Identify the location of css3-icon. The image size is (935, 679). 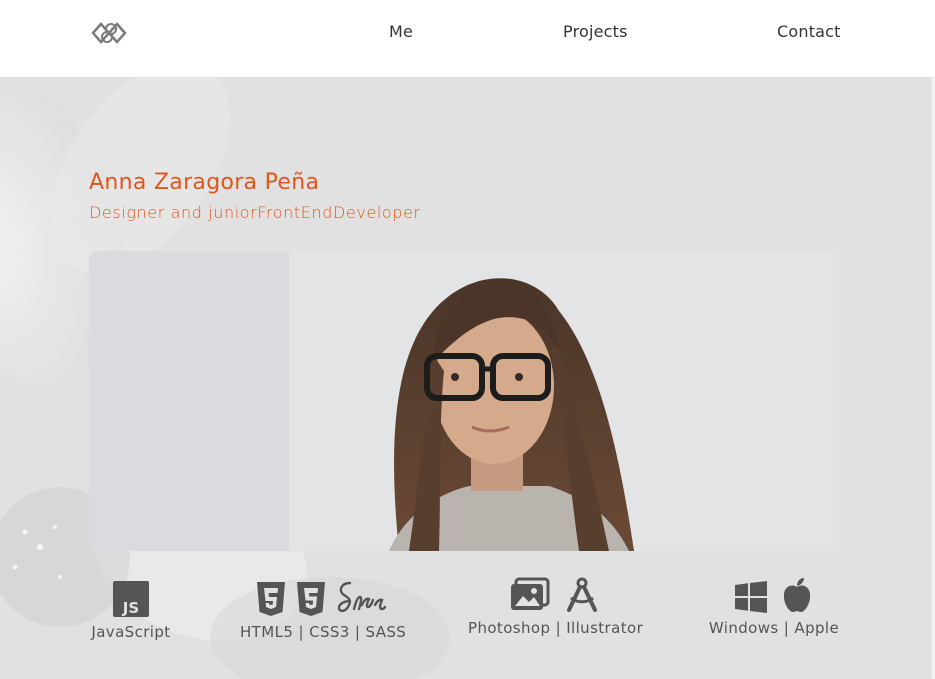
(311, 599).